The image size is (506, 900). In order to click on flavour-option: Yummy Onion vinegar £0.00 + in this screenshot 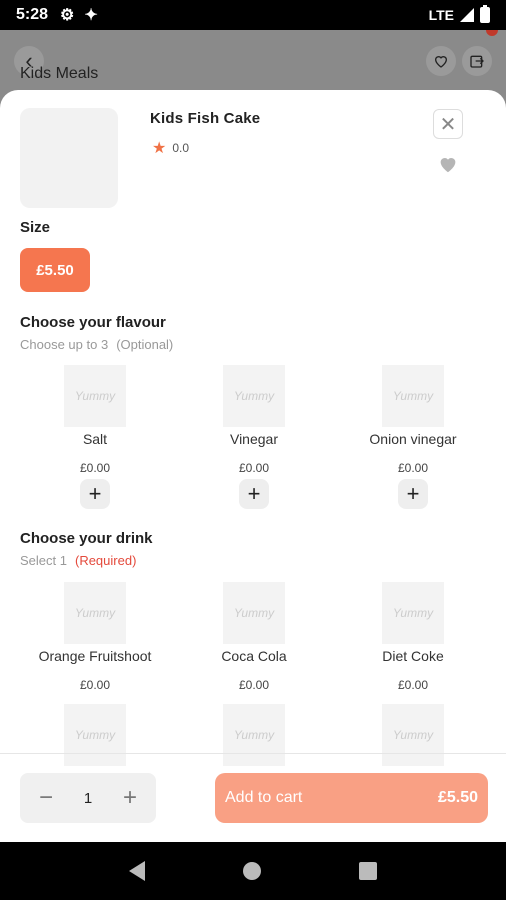, I will do `click(413, 437)`.